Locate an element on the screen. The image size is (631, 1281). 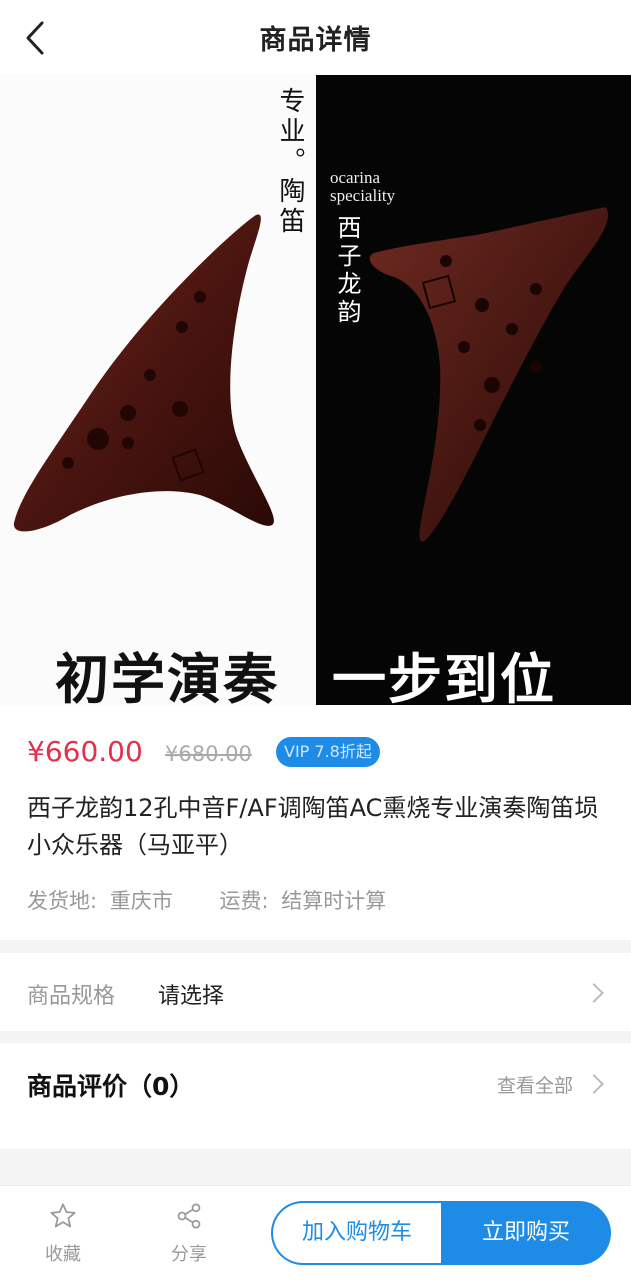
spec-selector-row: 商品规格 请选择 is located at coordinates (315, 992).